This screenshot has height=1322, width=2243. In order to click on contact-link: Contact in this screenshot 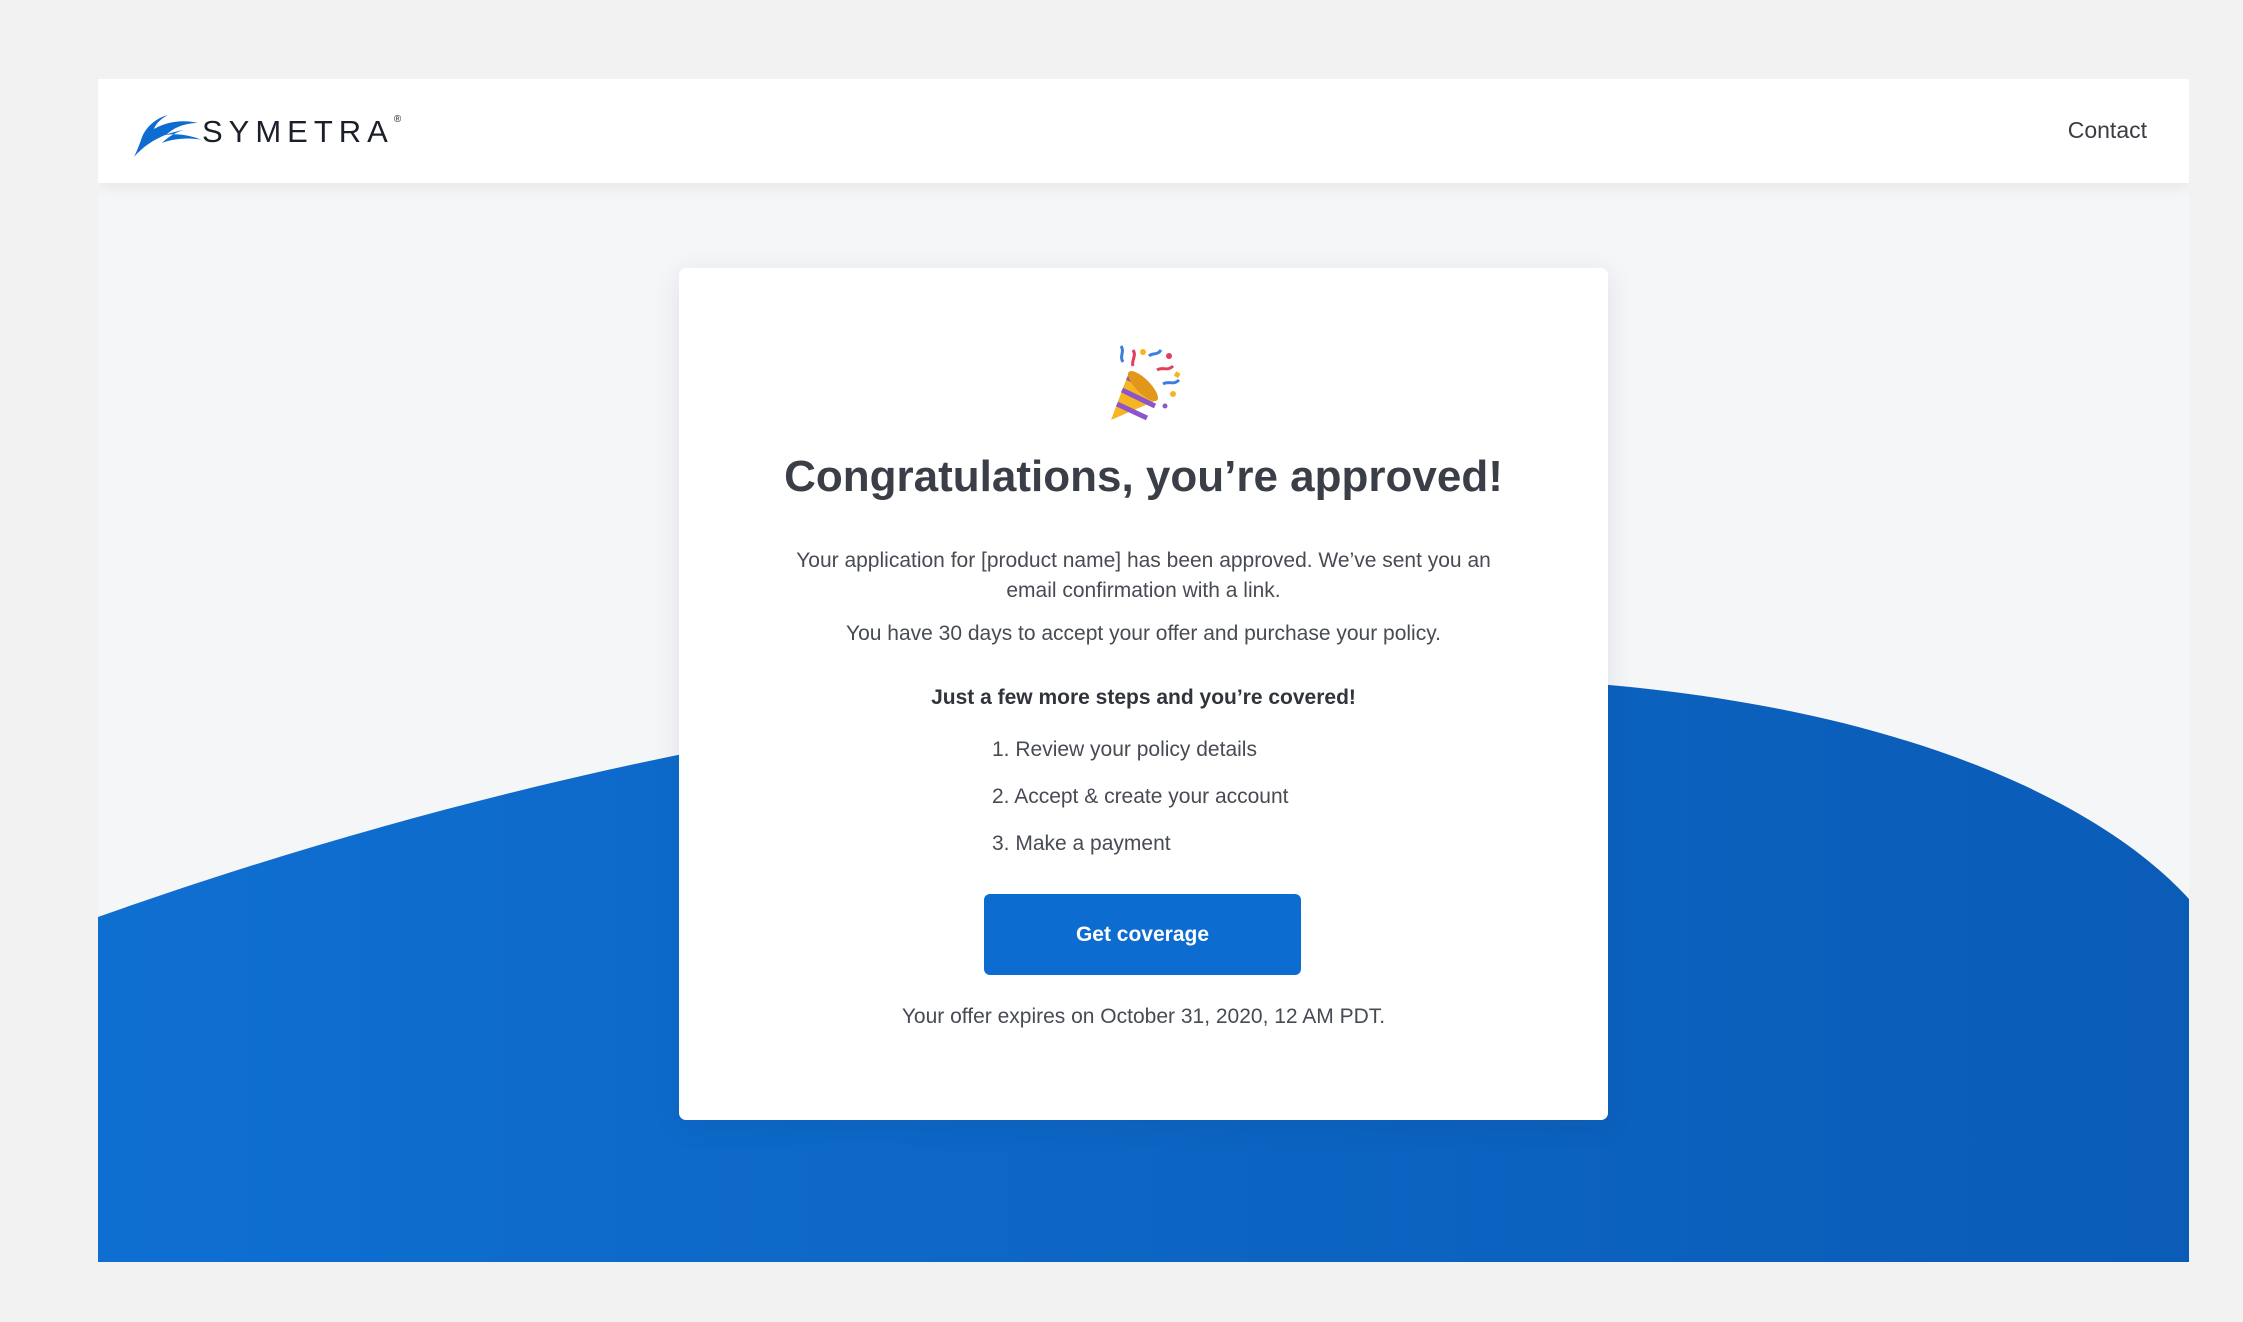, I will do `click(2107, 130)`.